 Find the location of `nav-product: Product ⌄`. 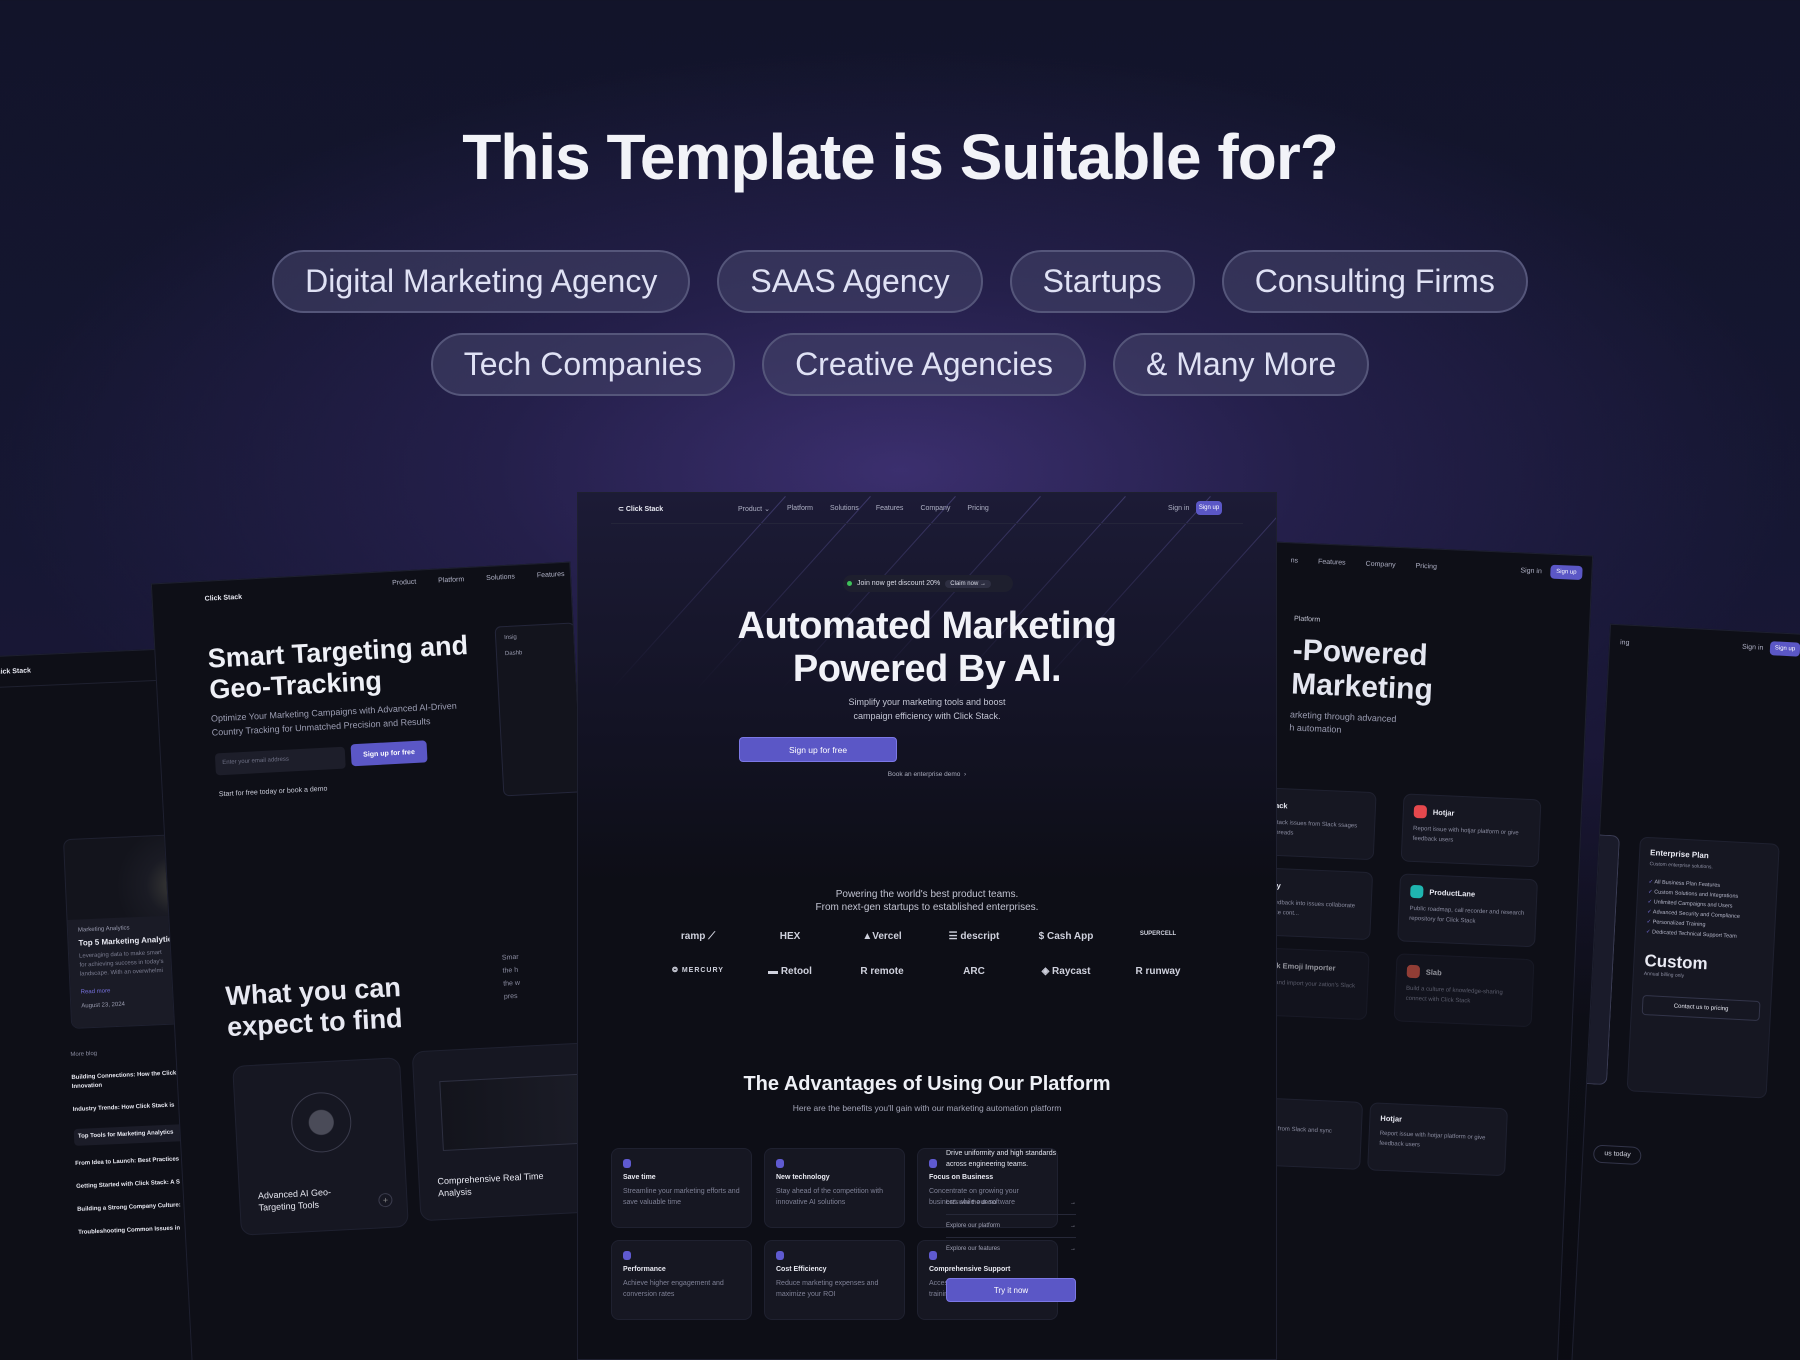

nav-product: Product ⌄ is located at coordinates (754, 509).